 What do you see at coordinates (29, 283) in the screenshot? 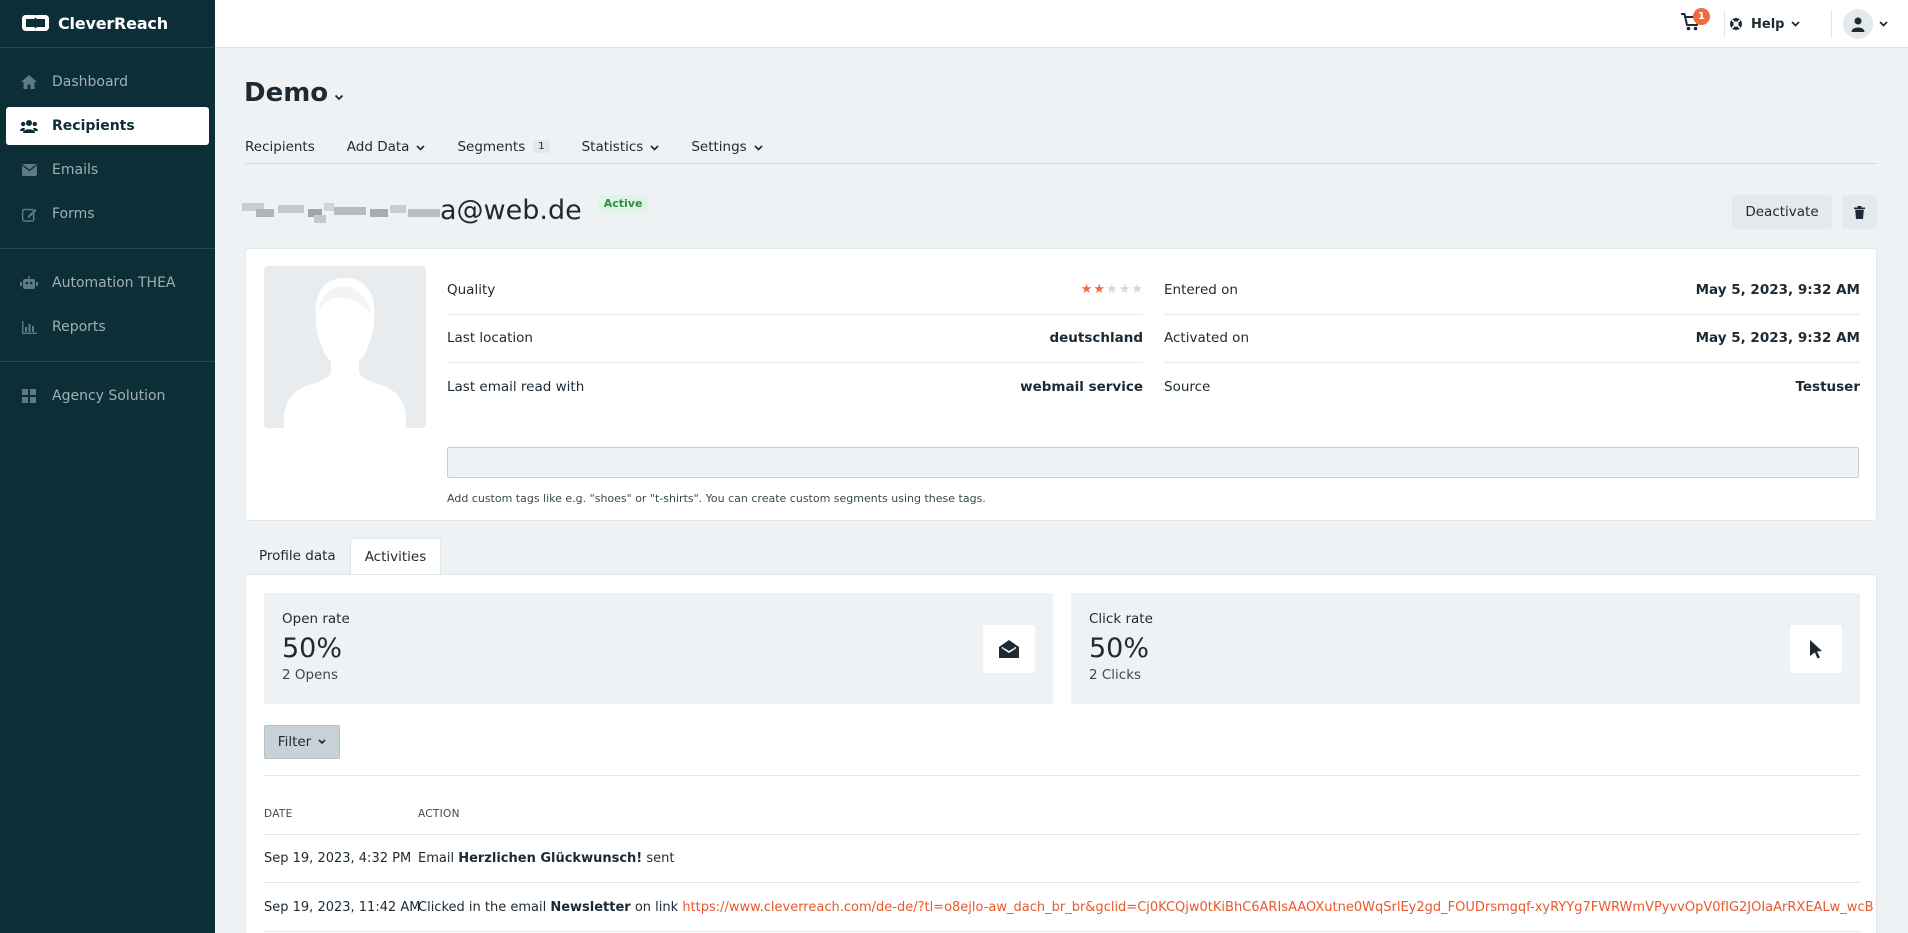
I see `robot-icon` at bounding box center [29, 283].